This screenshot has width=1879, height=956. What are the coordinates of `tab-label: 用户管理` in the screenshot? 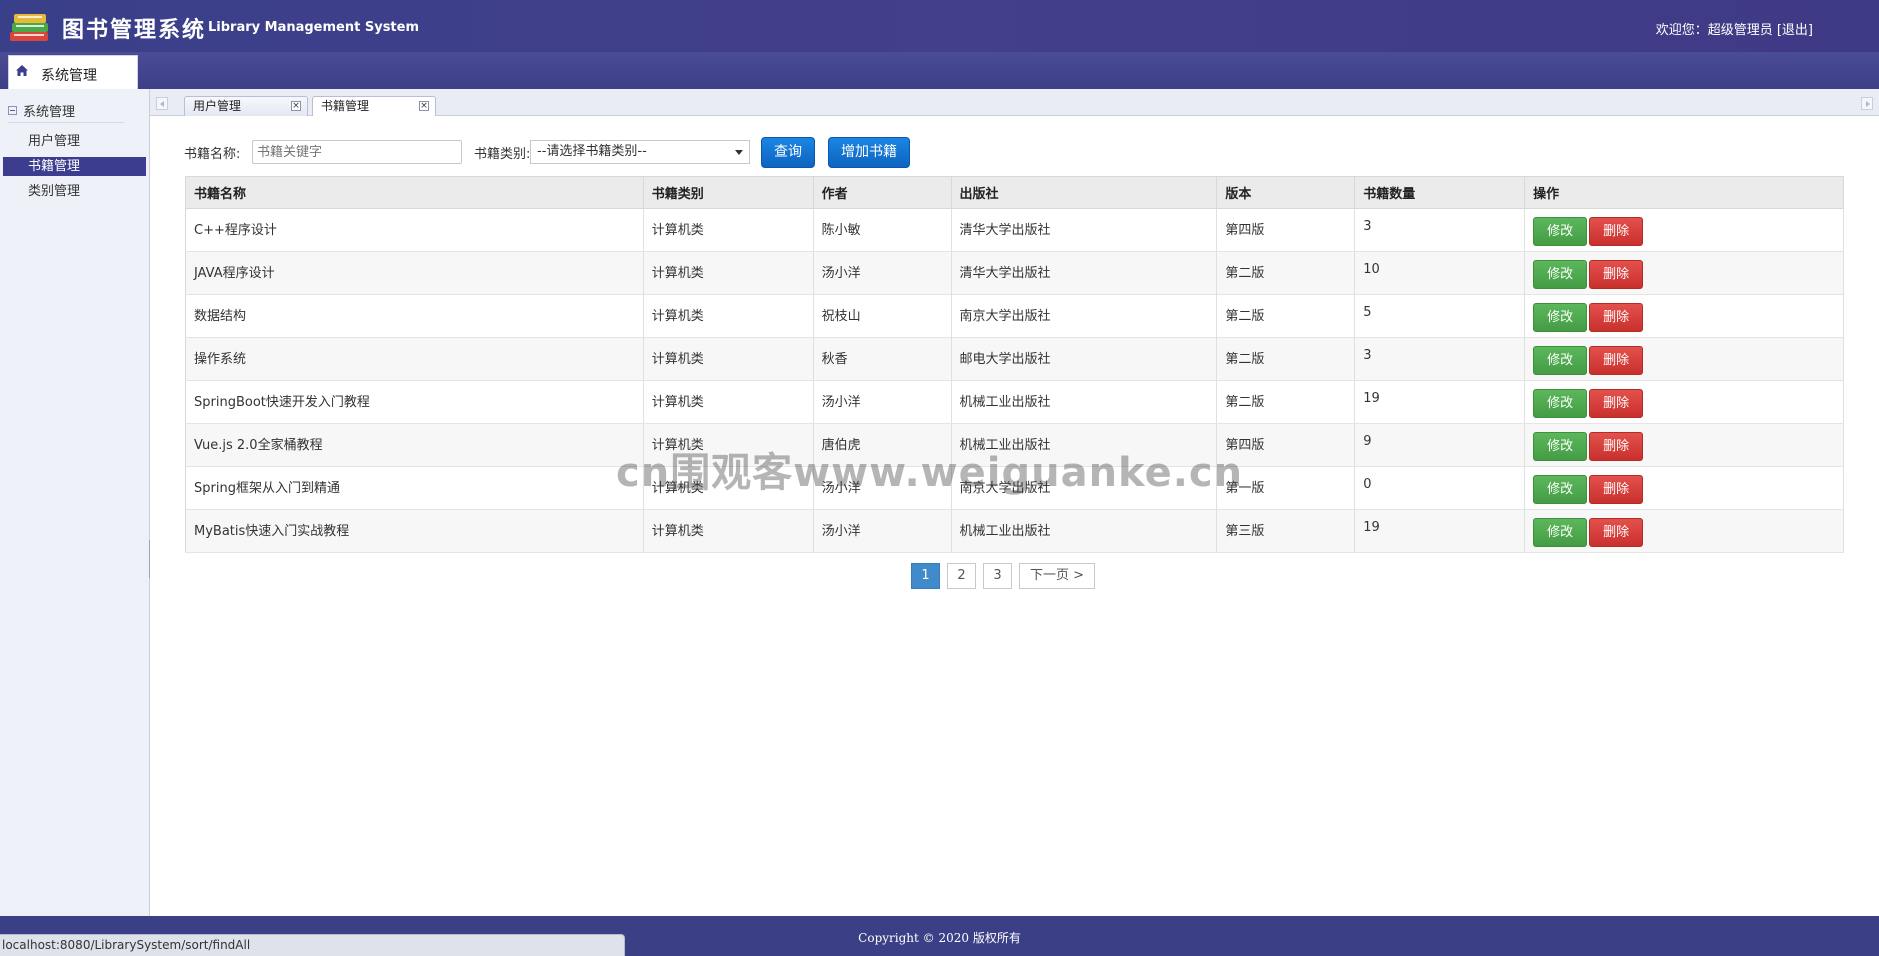 It's located at (217, 106).